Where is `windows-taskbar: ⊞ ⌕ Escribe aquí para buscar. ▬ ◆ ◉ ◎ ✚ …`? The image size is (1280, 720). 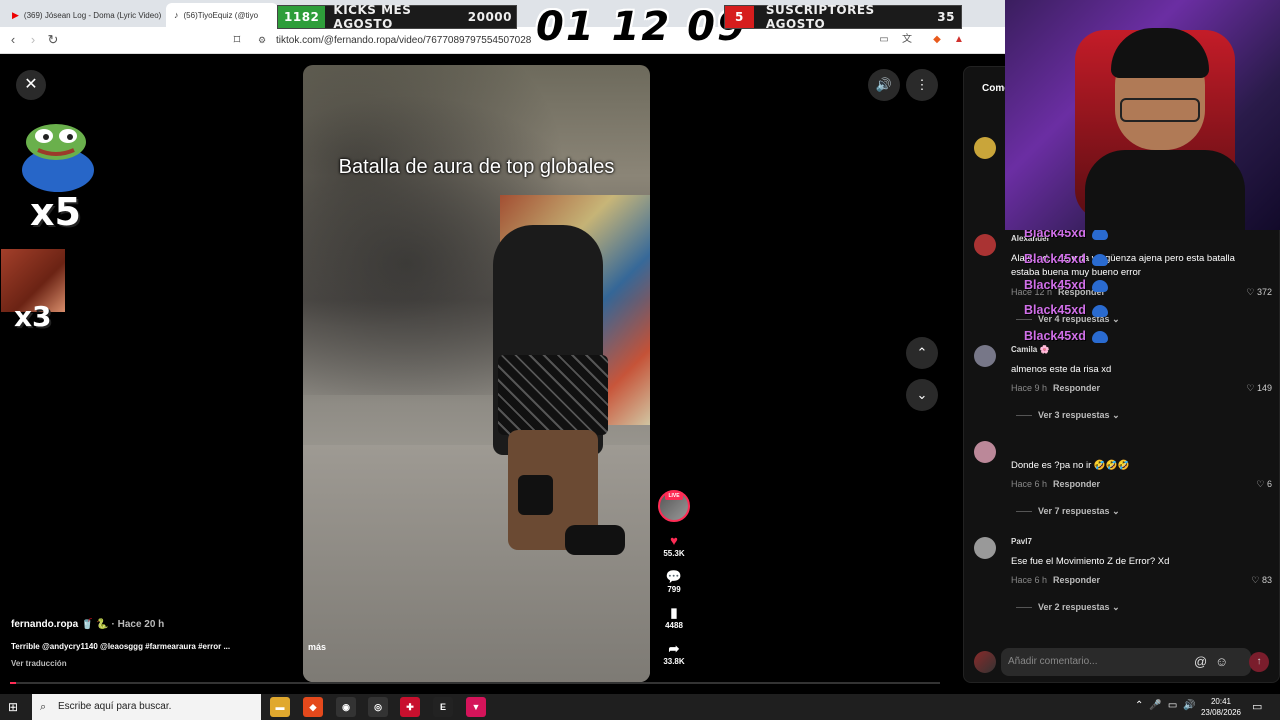
windows-taskbar: ⊞ ⌕ Escribe aquí para buscar. ▬ ◆ ◉ ◎ ✚ … is located at coordinates (640, 707).